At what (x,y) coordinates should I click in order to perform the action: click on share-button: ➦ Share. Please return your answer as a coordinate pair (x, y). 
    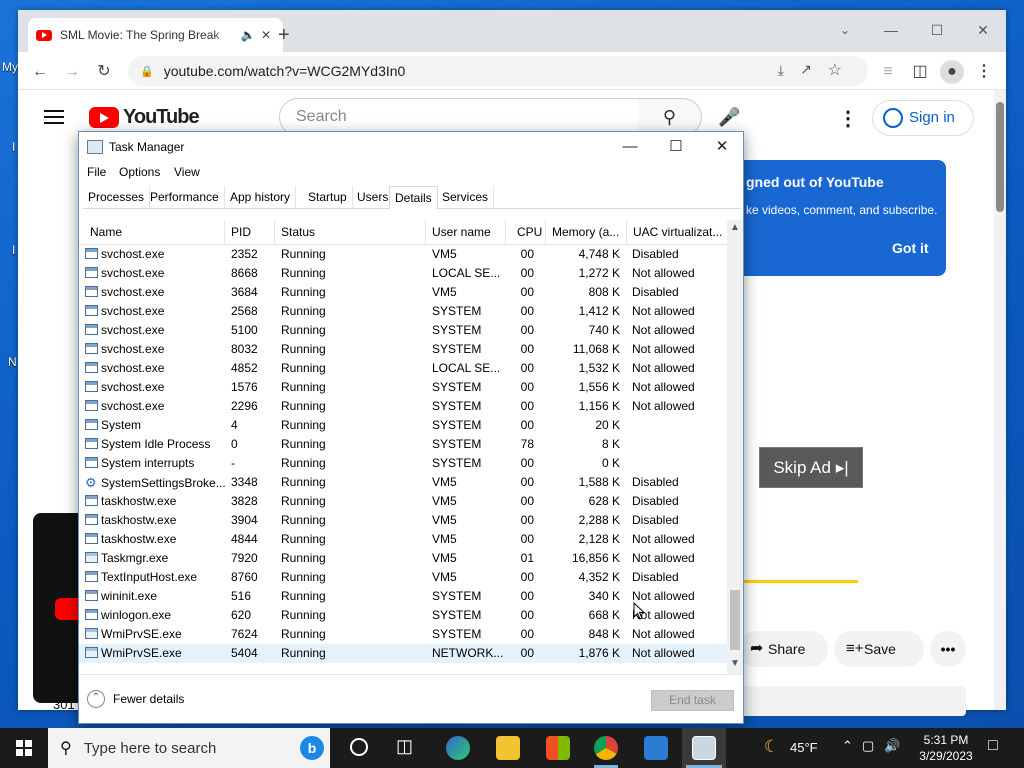
    Looking at the image, I should click on (783, 649).